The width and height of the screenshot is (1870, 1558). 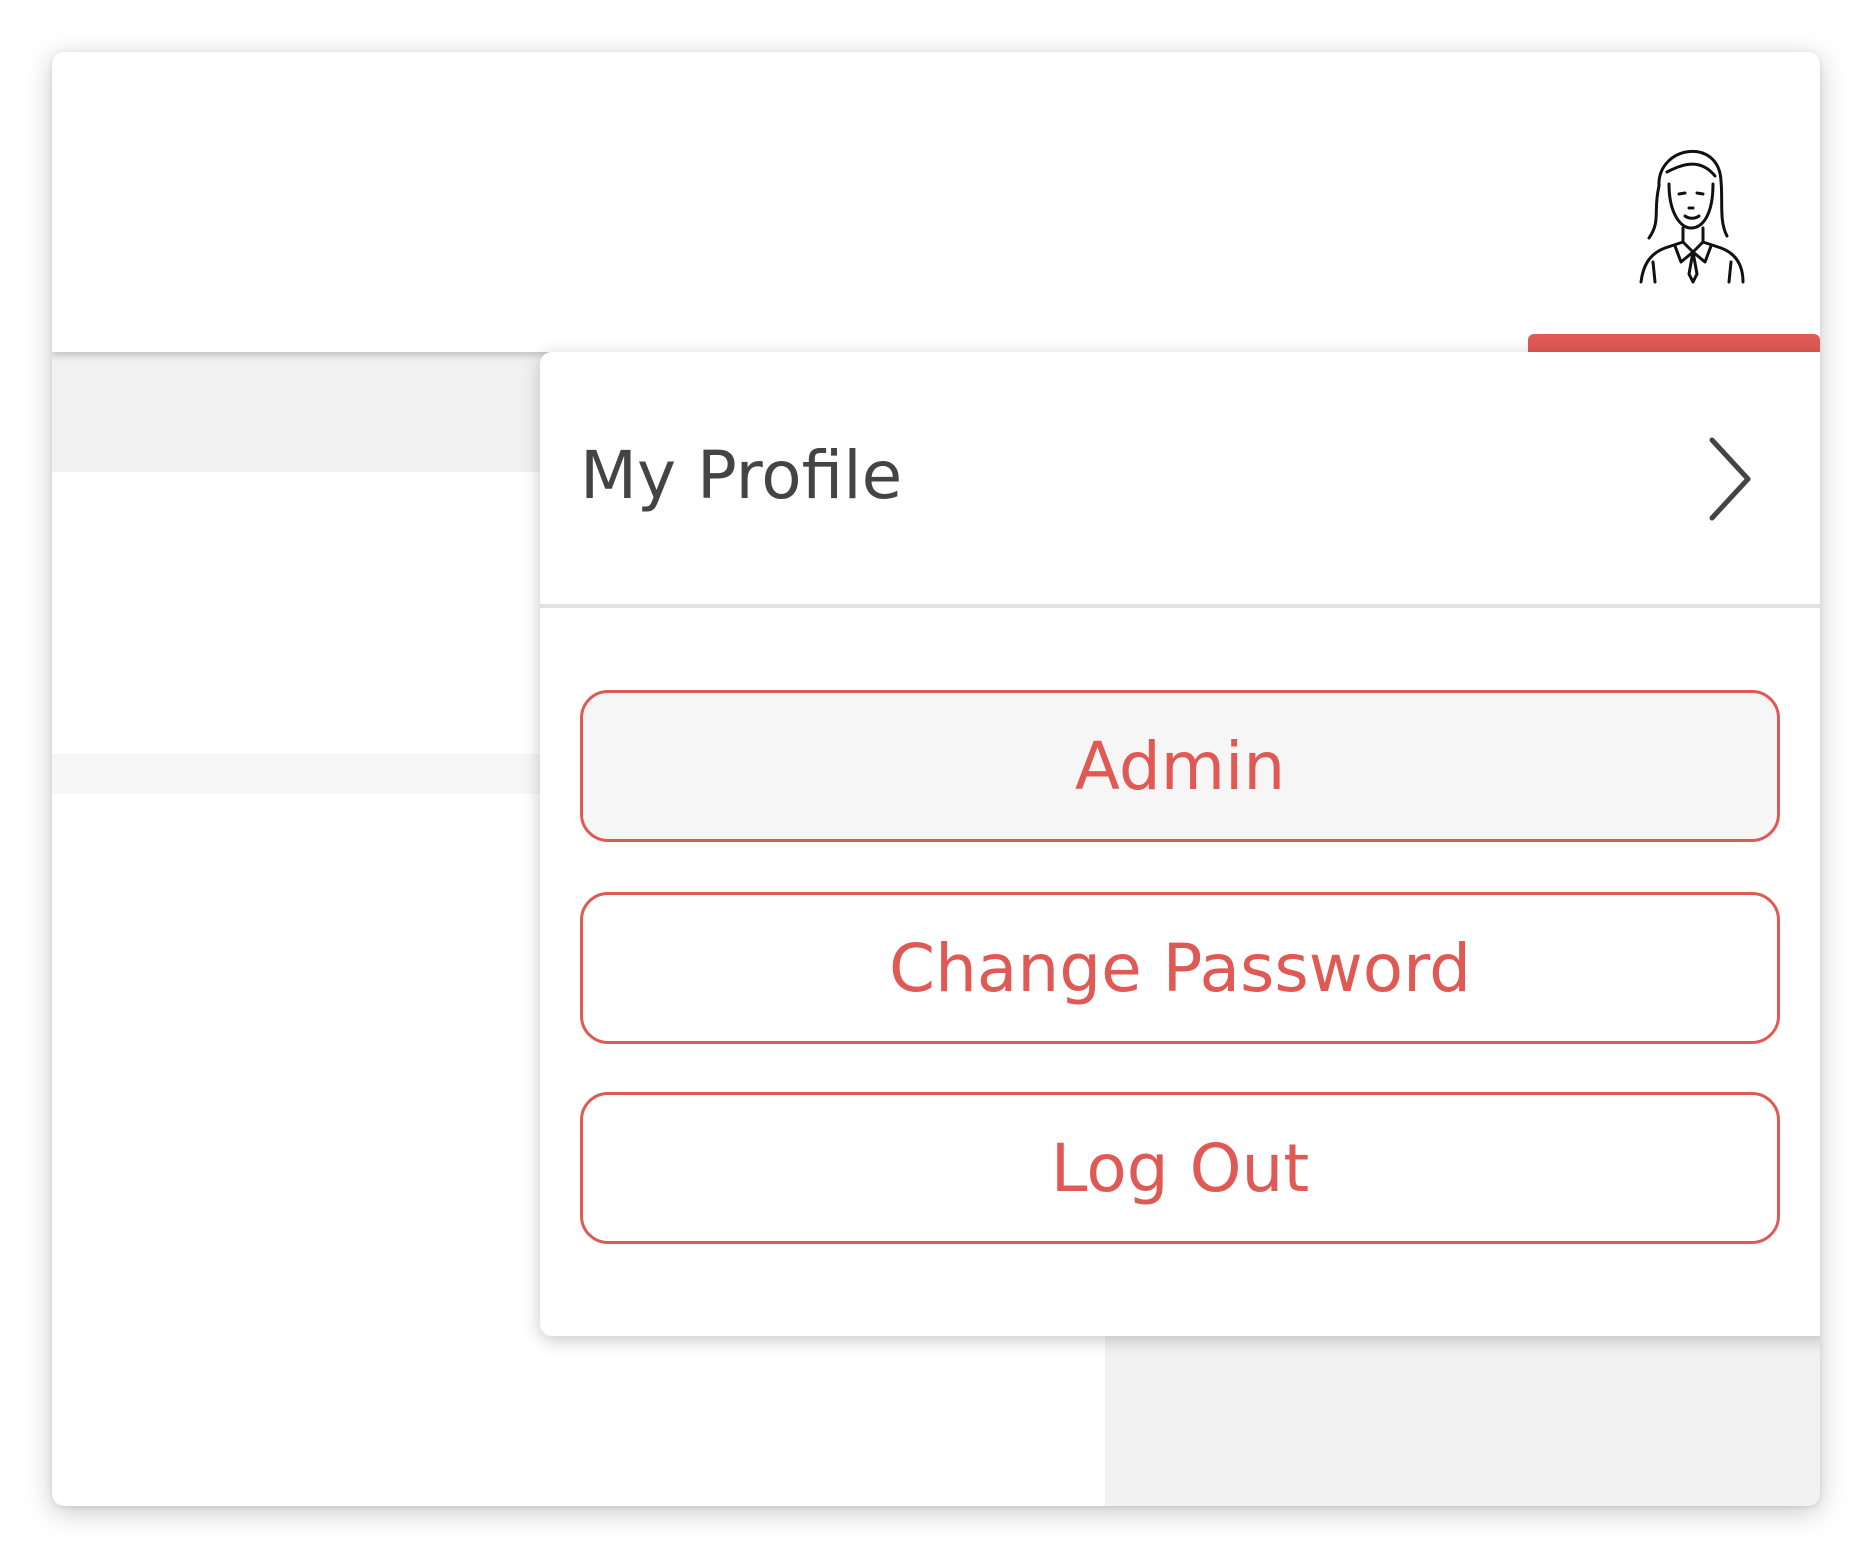 I want to click on log-out-button: Log Out, so click(x=1180, y=1168).